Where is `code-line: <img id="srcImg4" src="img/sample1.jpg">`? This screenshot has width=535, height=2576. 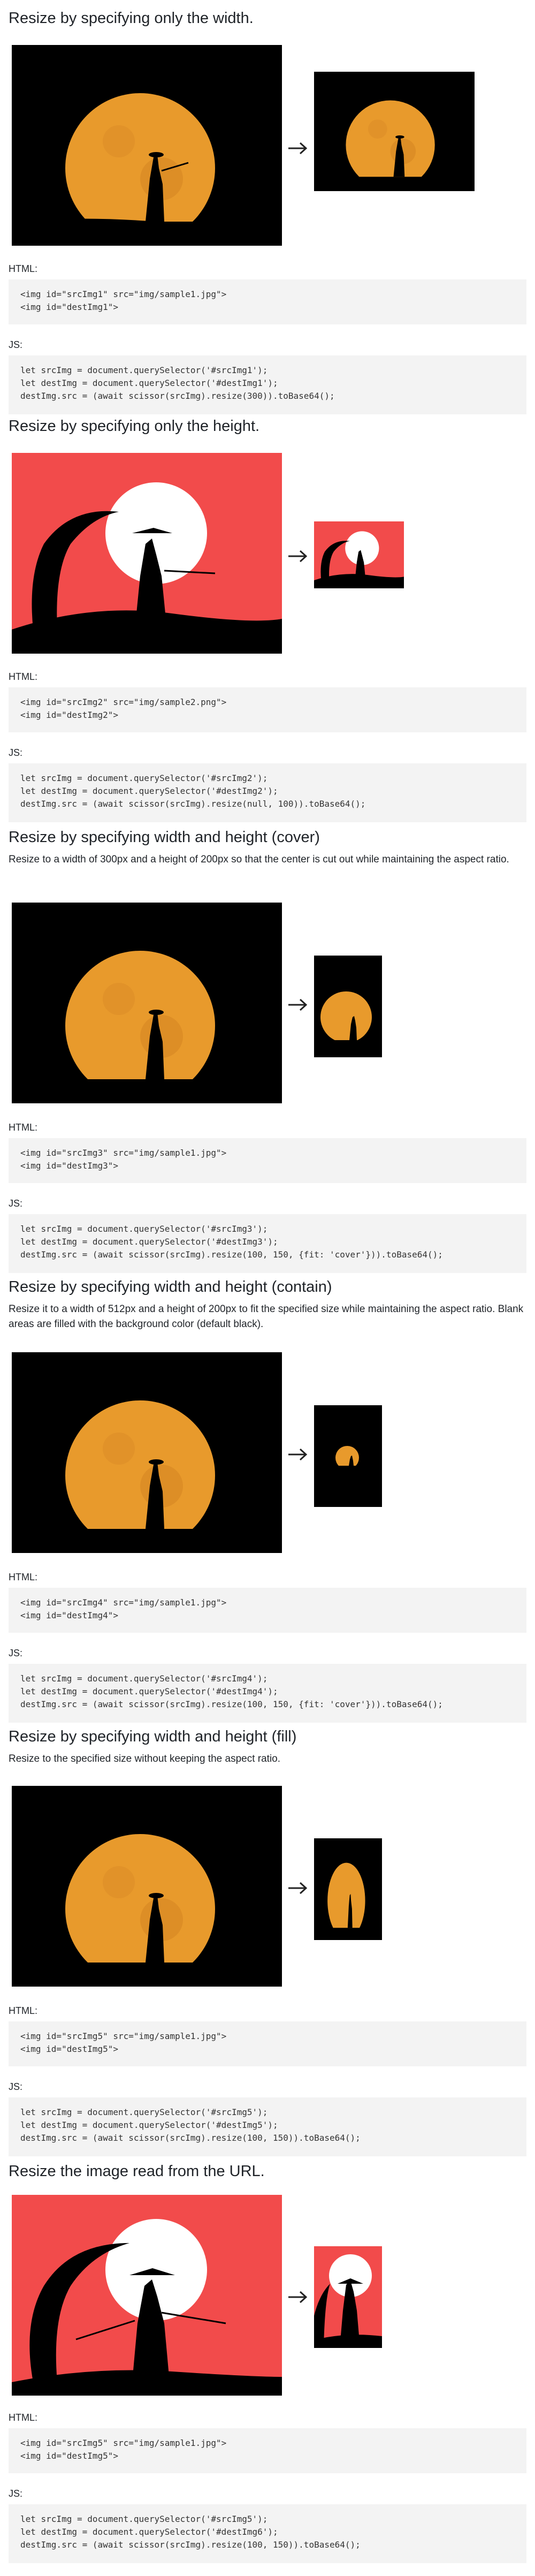 code-line: <img id="srcImg4" src="img/sample1.jpg"> is located at coordinates (123, 1602).